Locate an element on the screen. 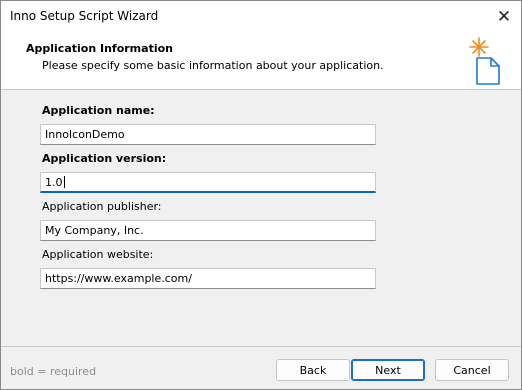  wizard-document-icon is located at coordinates (484, 61).